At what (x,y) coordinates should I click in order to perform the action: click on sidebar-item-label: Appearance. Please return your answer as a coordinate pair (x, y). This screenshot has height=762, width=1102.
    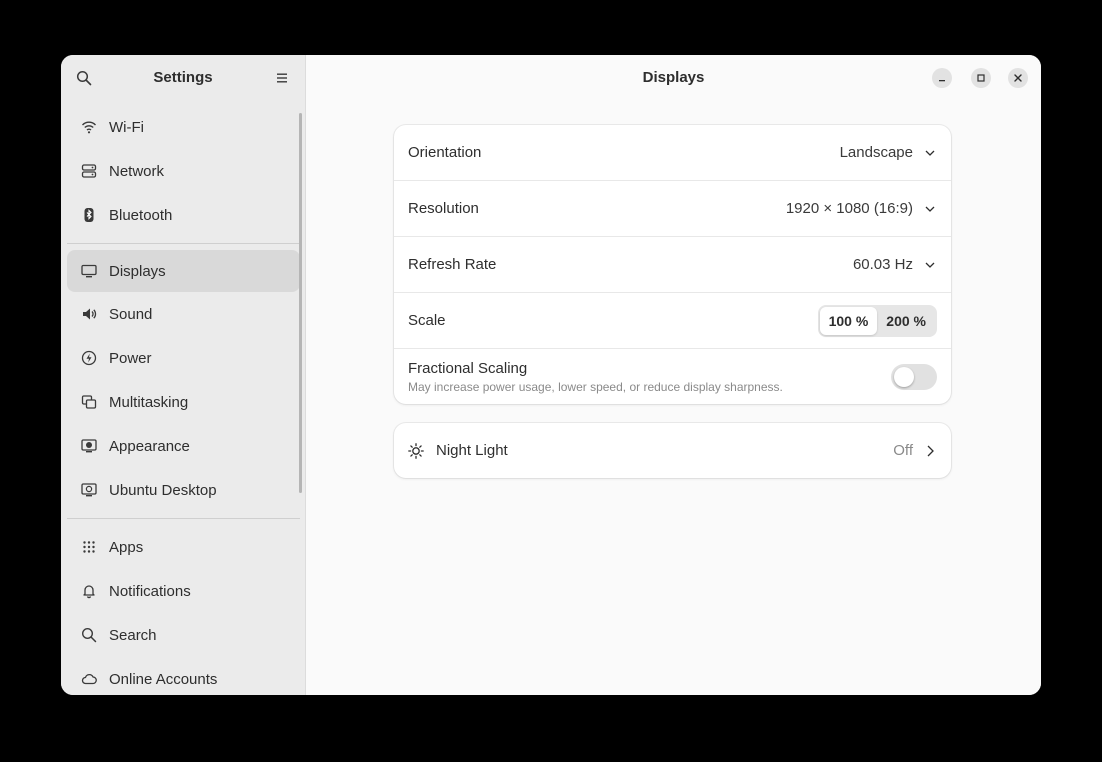
    Looking at the image, I should click on (149, 446).